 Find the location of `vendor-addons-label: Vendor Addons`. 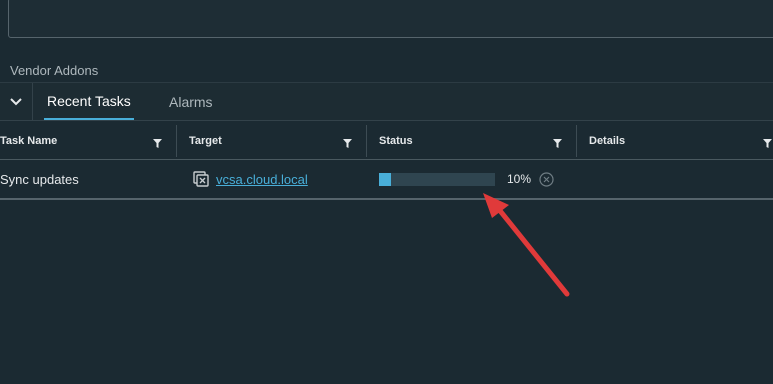

vendor-addons-label: Vendor Addons is located at coordinates (54, 70).